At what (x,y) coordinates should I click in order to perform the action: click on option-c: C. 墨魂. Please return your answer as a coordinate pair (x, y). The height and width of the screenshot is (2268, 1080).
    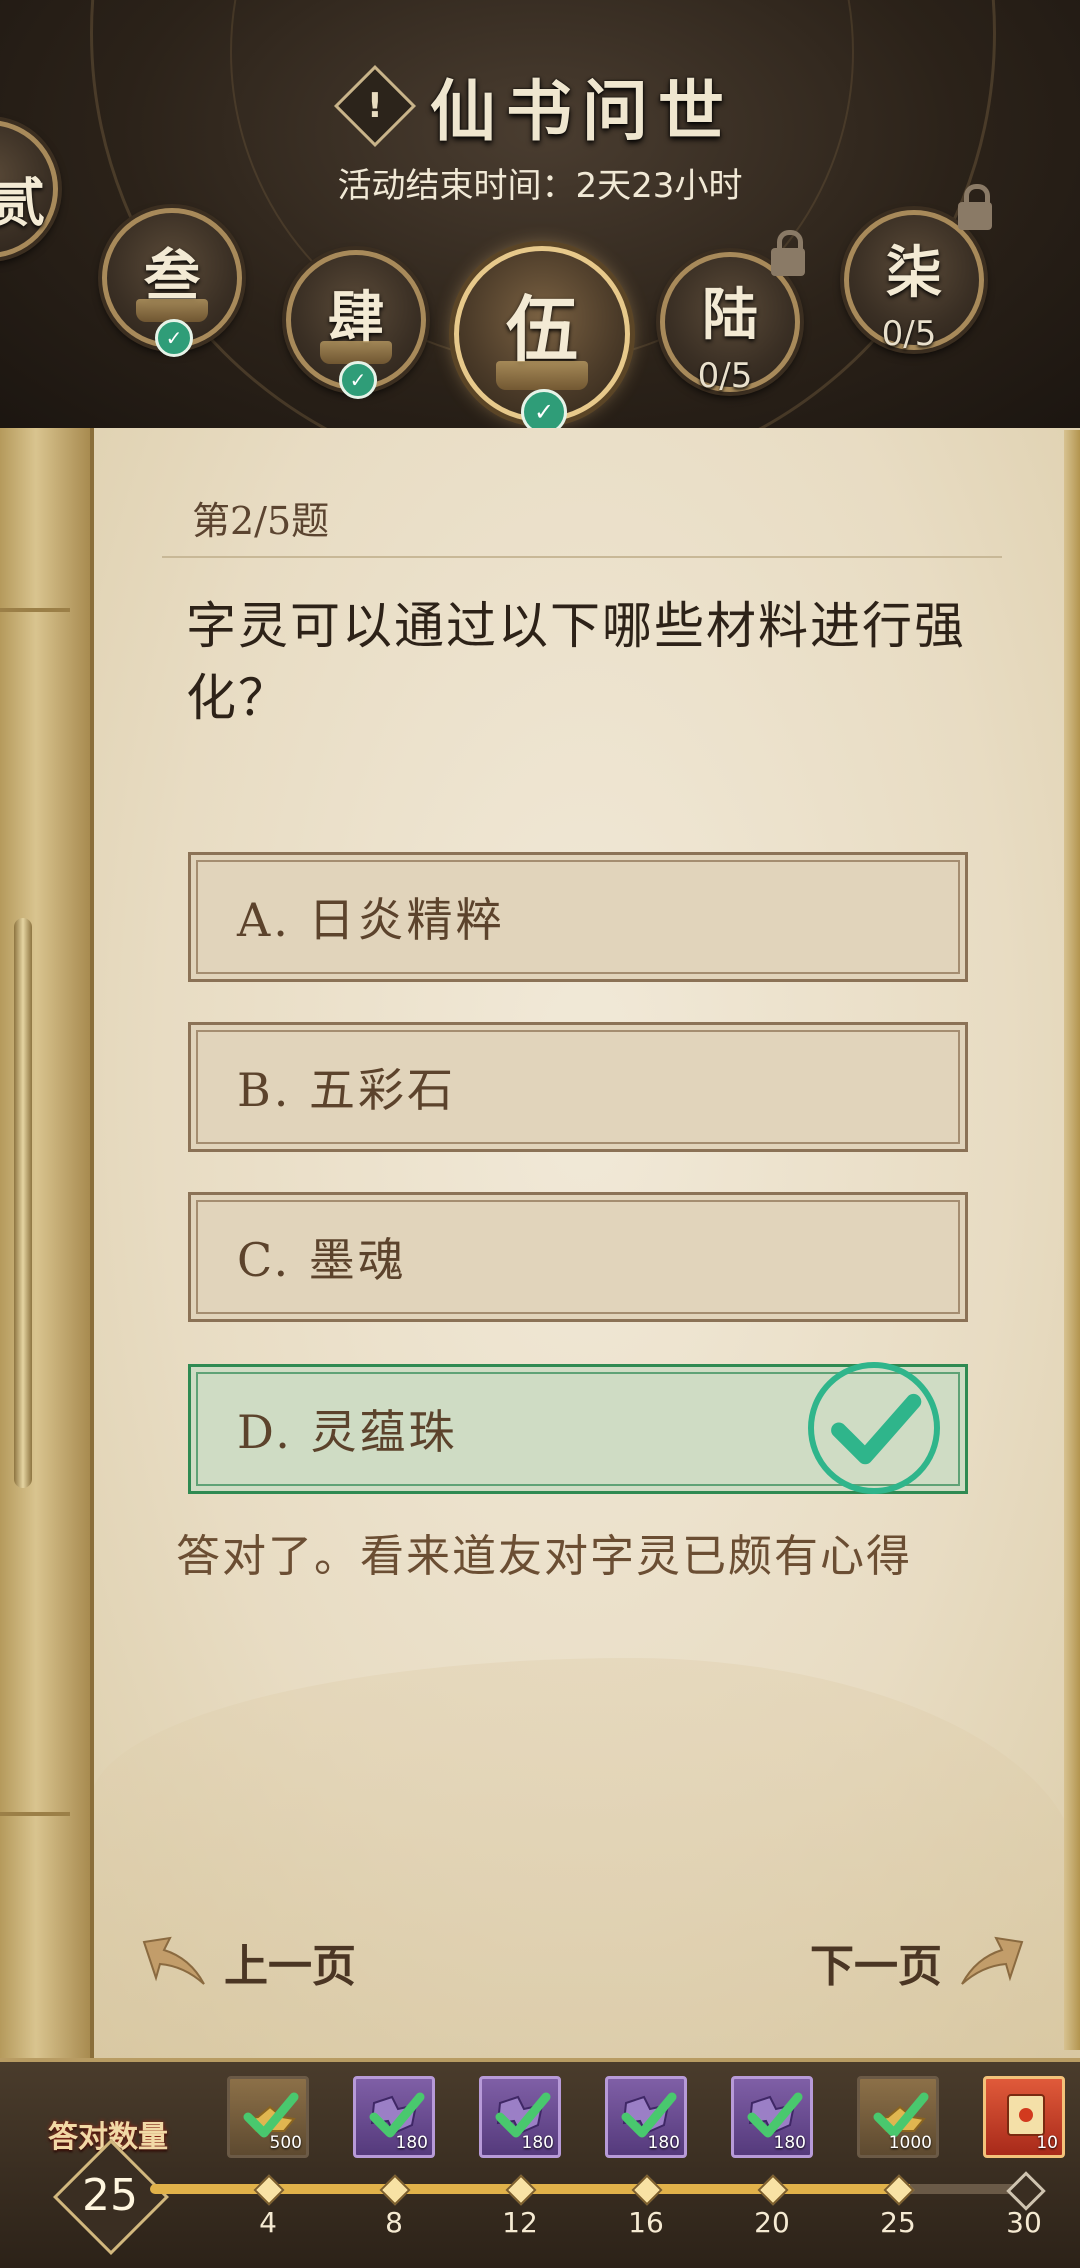
    Looking at the image, I should click on (578, 1257).